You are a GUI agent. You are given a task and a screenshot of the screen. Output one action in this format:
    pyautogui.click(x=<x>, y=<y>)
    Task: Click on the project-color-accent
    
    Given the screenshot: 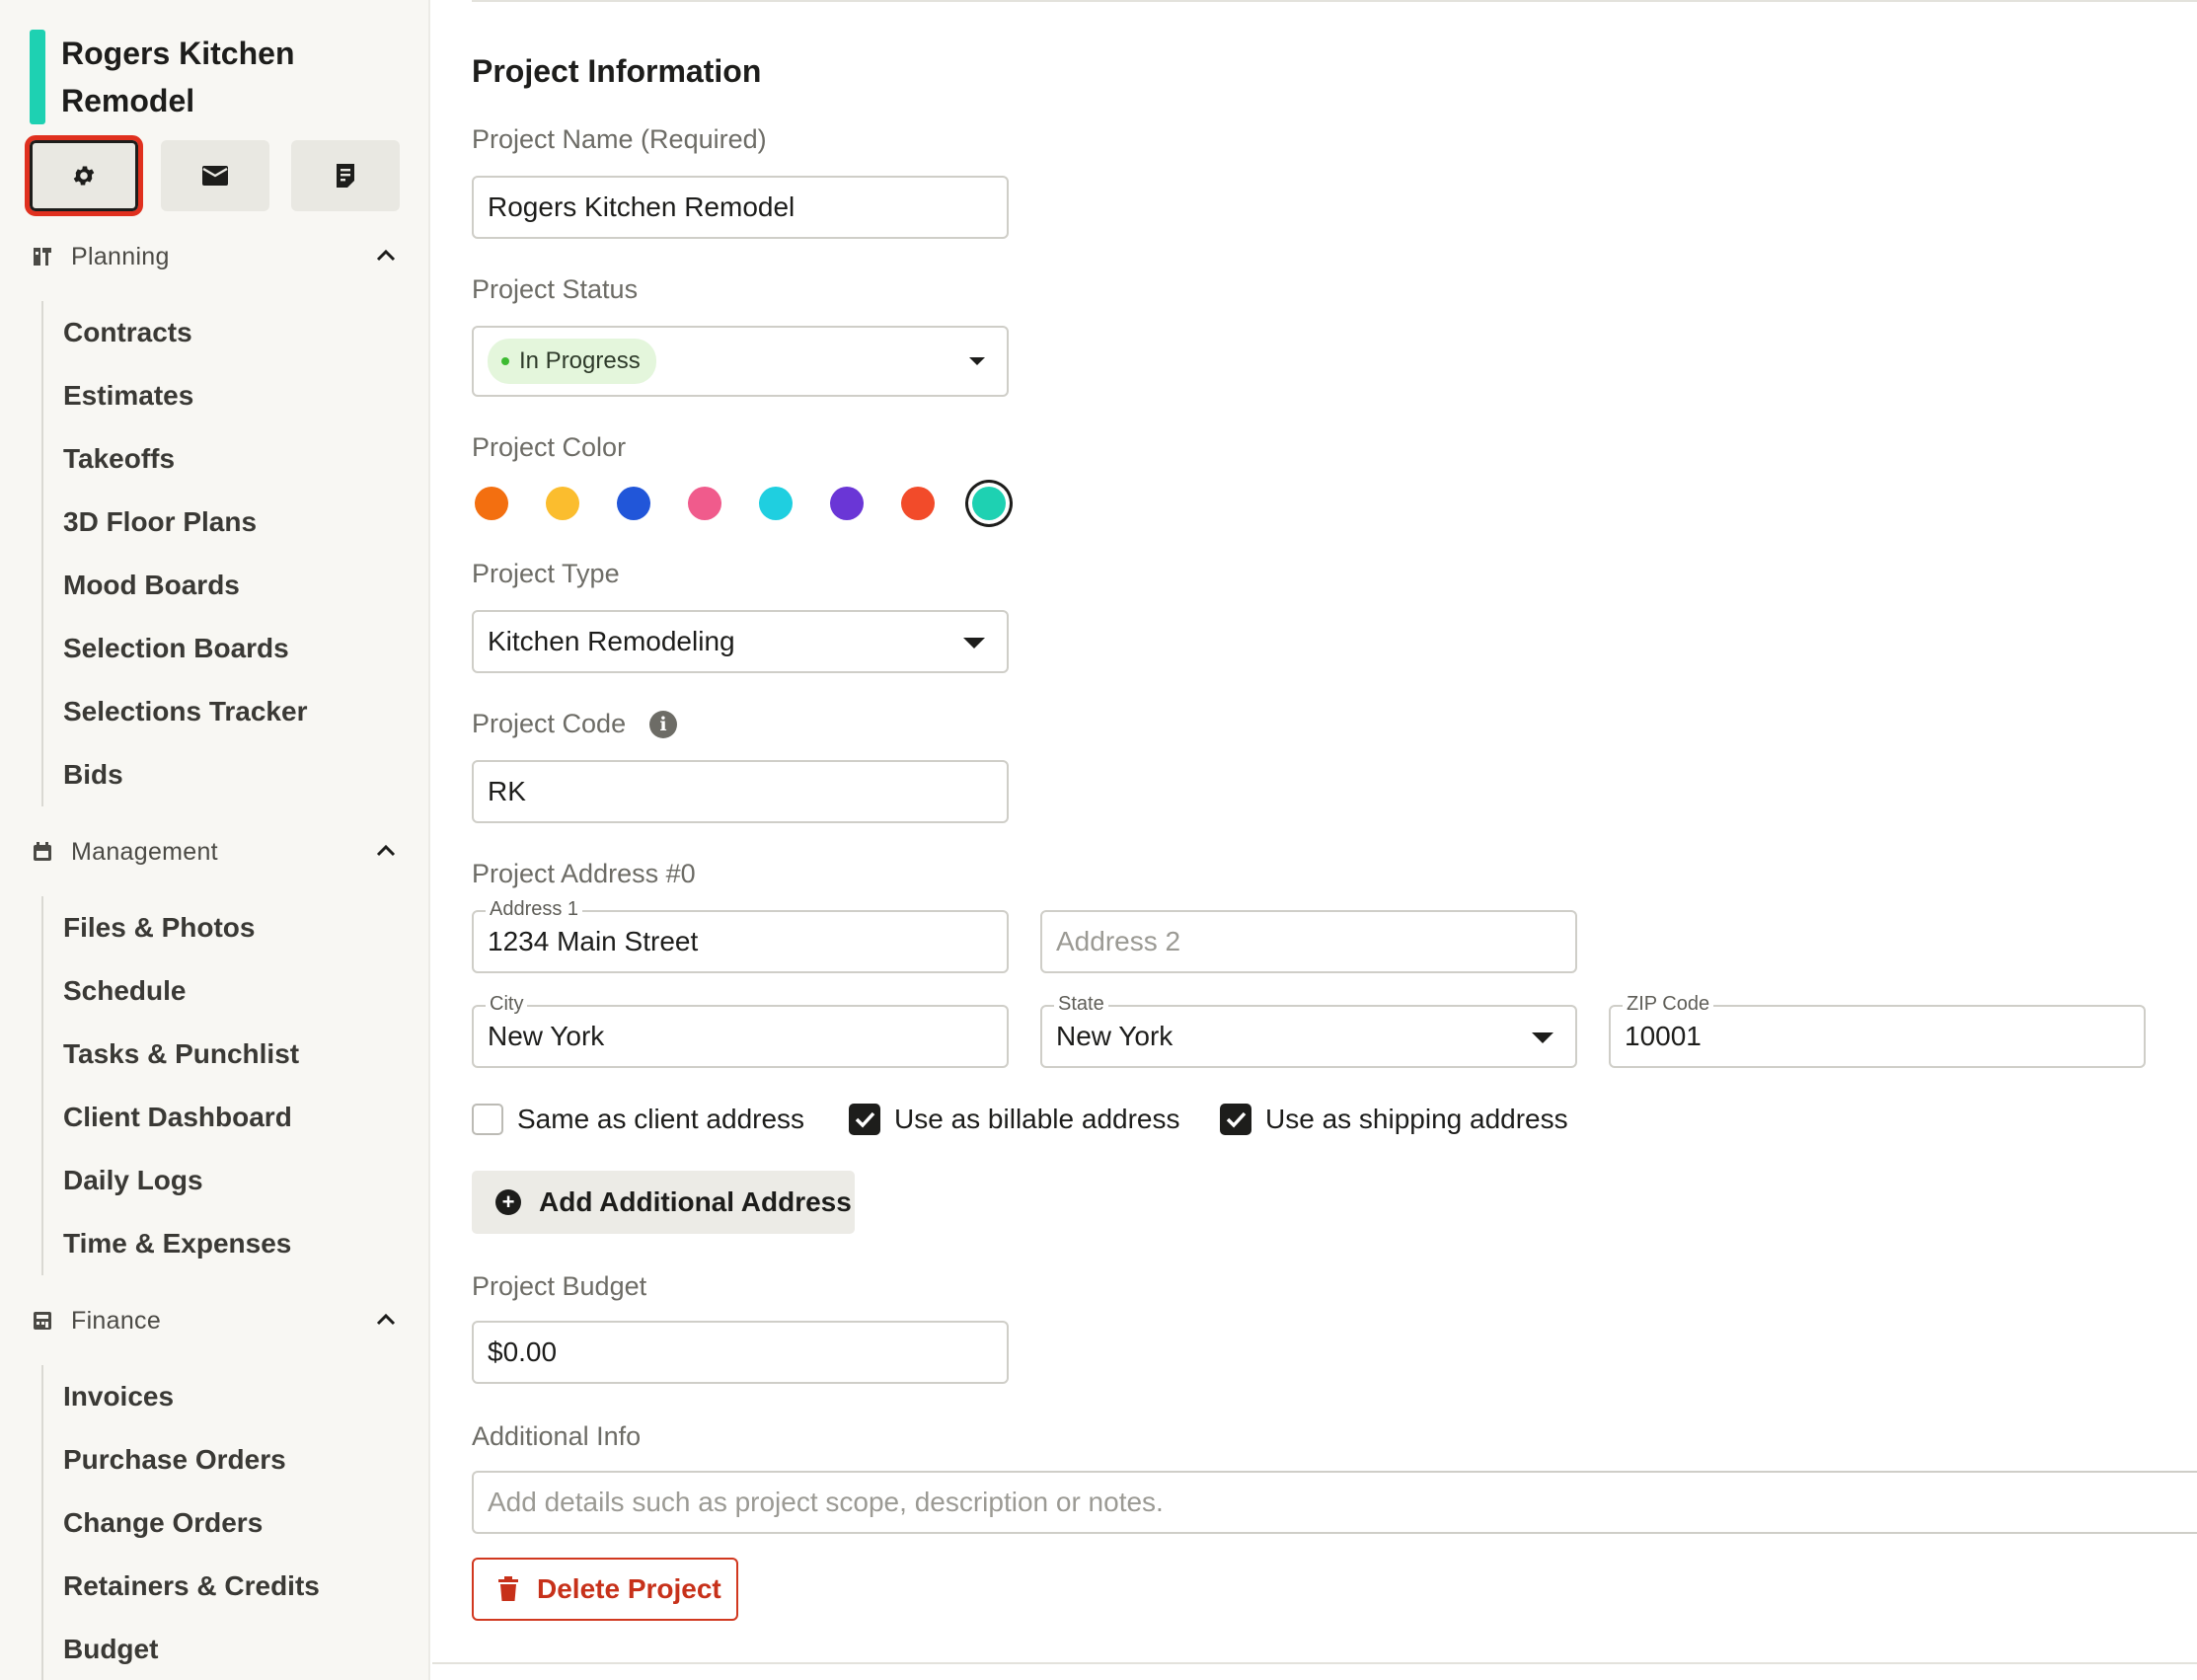 What is the action you would take?
    pyautogui.click(x=38, y=77)
    